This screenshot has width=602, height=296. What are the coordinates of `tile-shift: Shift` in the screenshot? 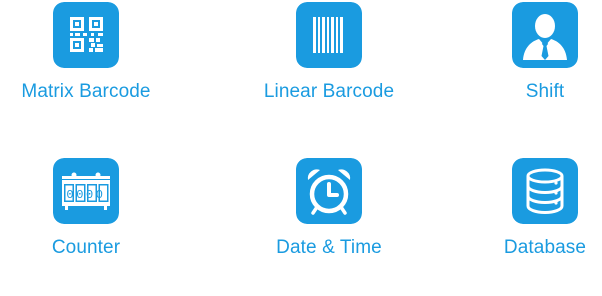 It's located at (526, 52).